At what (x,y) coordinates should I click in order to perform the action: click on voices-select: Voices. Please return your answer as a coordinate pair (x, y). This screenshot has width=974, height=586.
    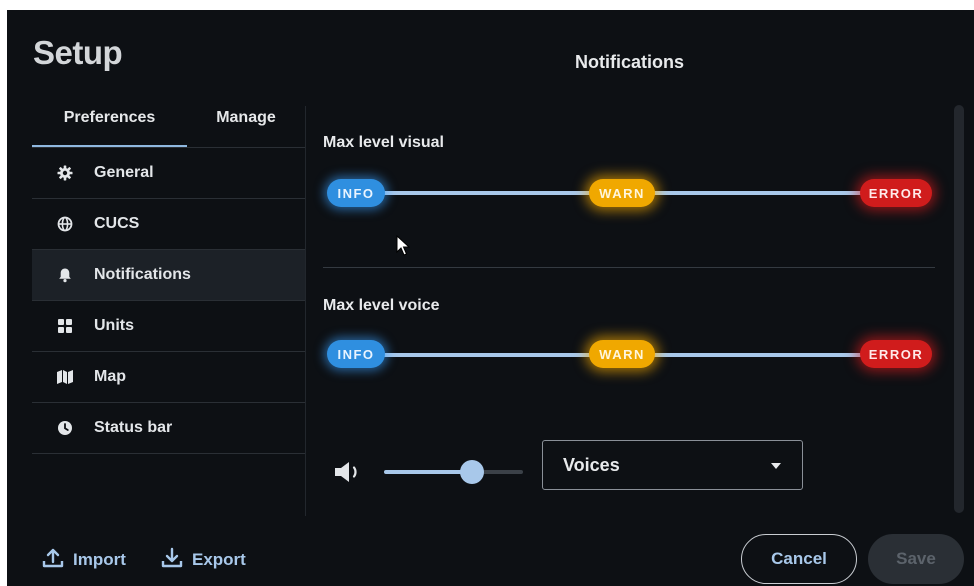
    Looking at the image, I should click on (672, 465).